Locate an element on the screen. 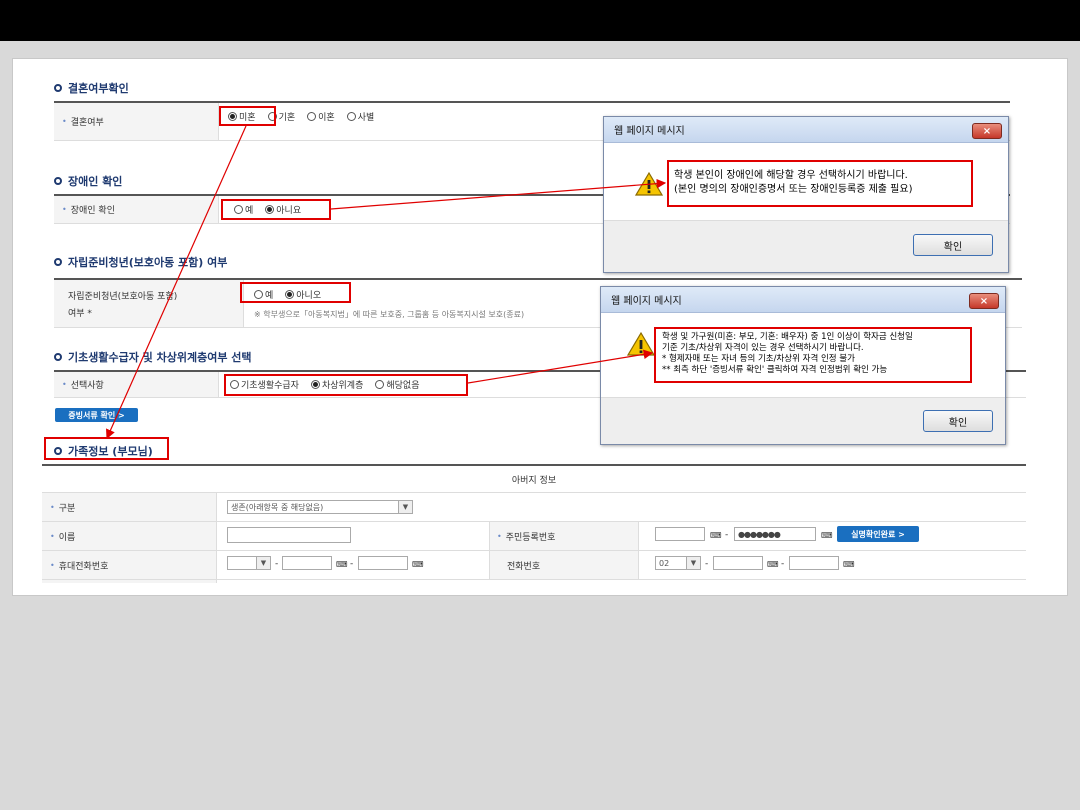 The image size is (1080, 810). arrow-to-dialog1 is located at coordinates (498, 194).